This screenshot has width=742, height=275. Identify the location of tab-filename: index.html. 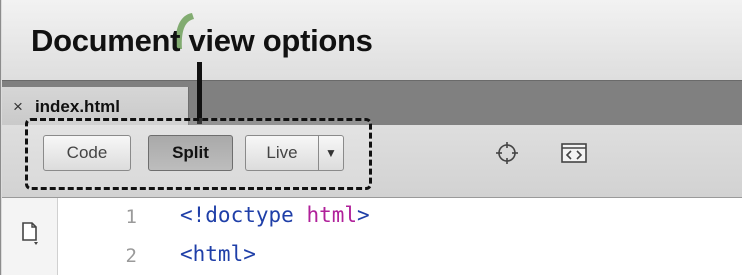
(77, 106).